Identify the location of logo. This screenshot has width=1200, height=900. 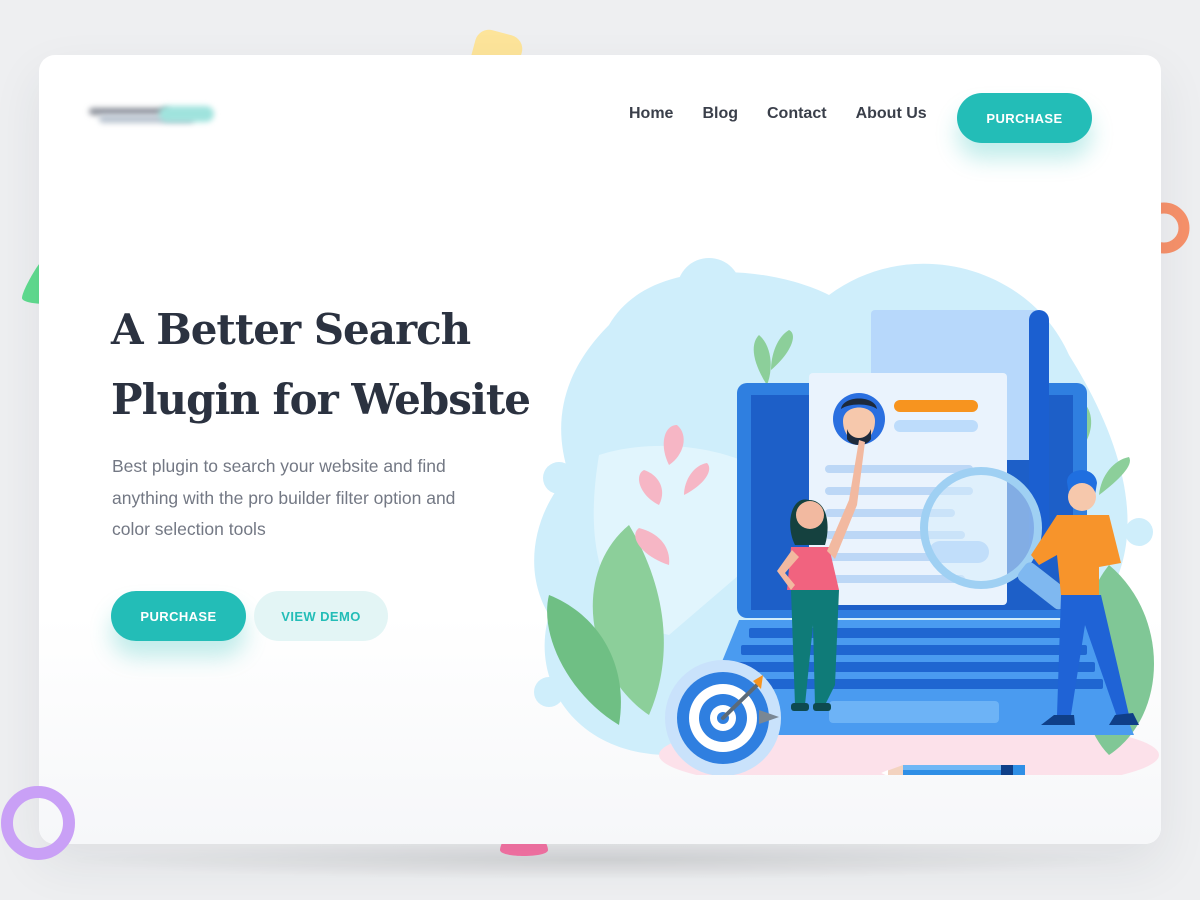
(151, 114).